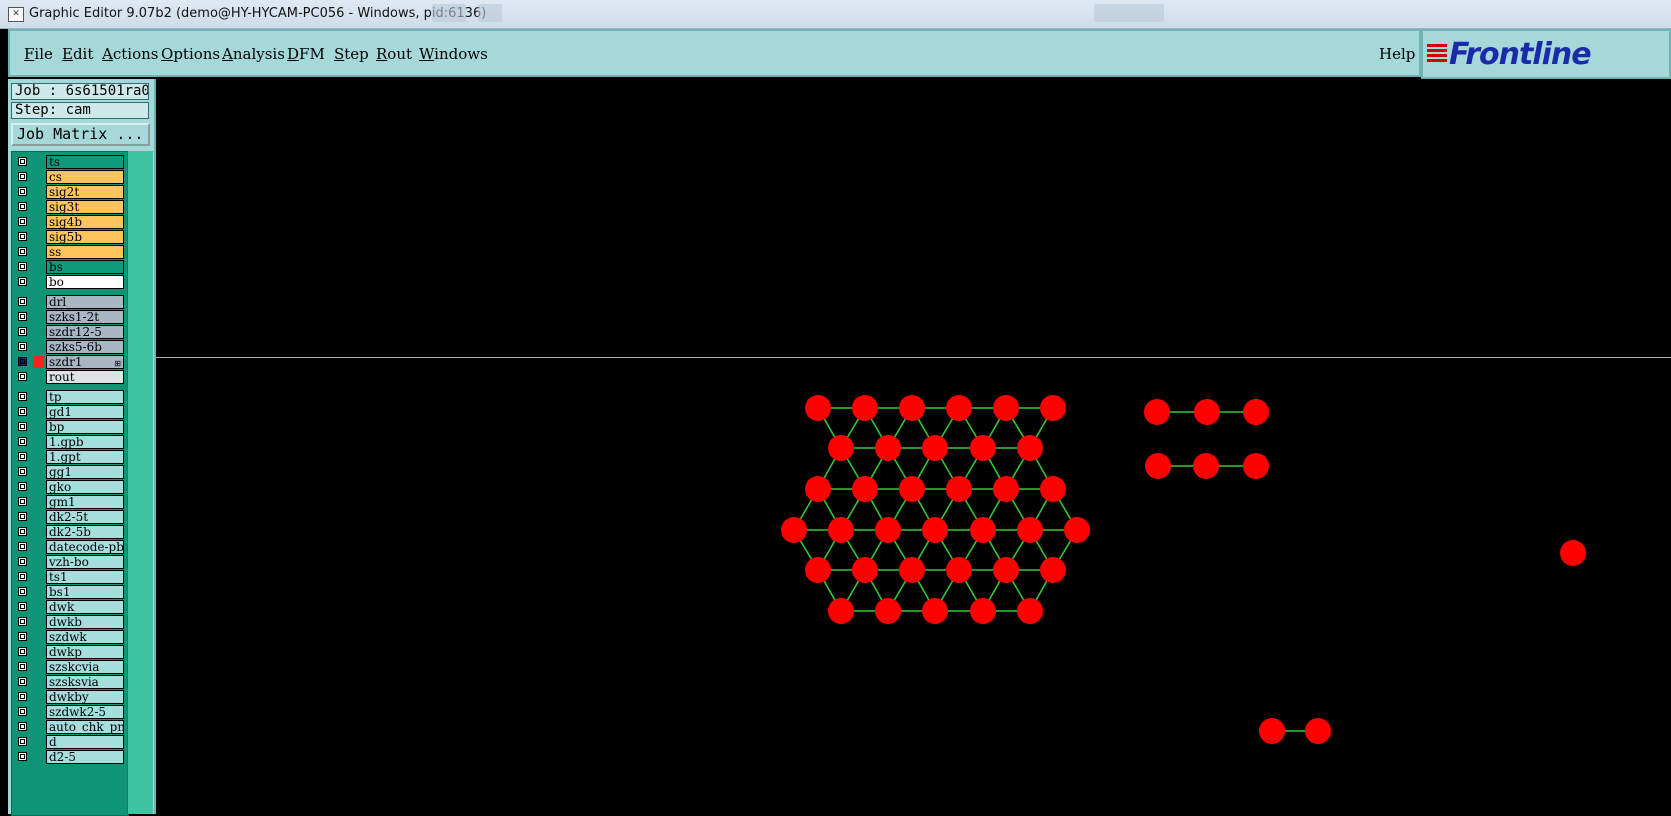 This screenshot has height=816, width=1671. I want to click on layer-name: dwkp, so click(85, 652).